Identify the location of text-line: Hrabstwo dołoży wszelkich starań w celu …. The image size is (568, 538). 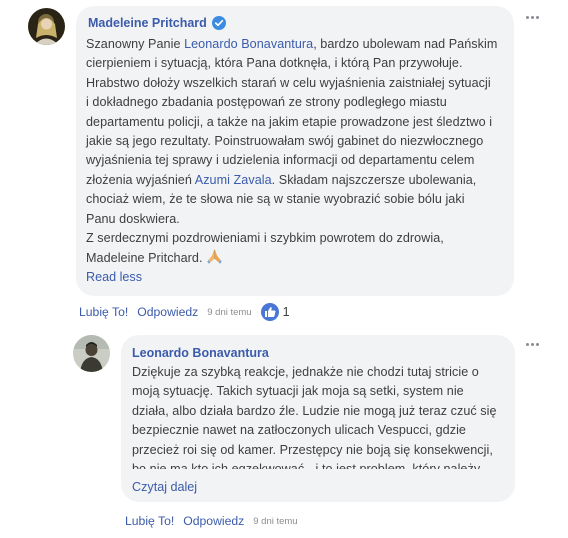
(298, 83).